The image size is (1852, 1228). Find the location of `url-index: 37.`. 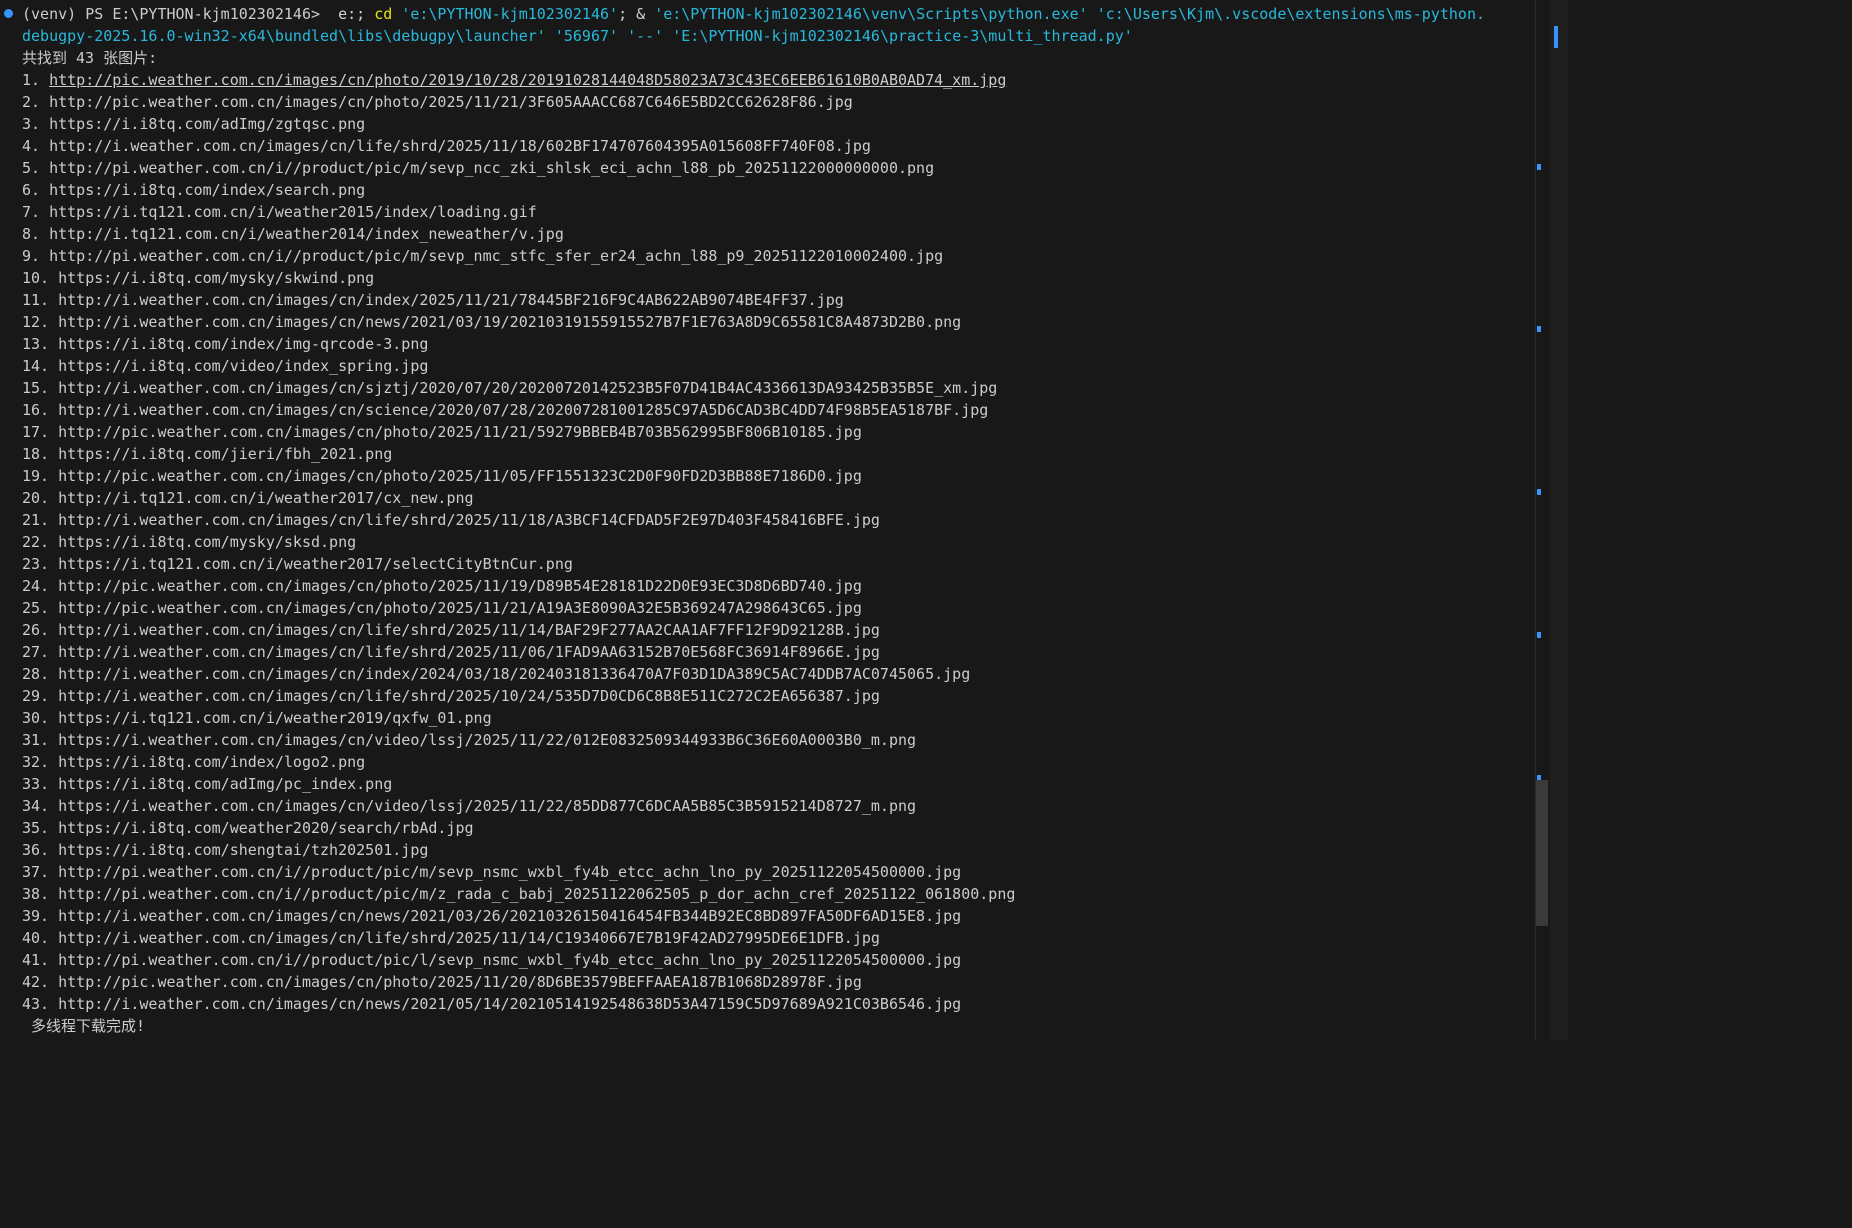

url-index: 37. is located at coordinates (36, 872).